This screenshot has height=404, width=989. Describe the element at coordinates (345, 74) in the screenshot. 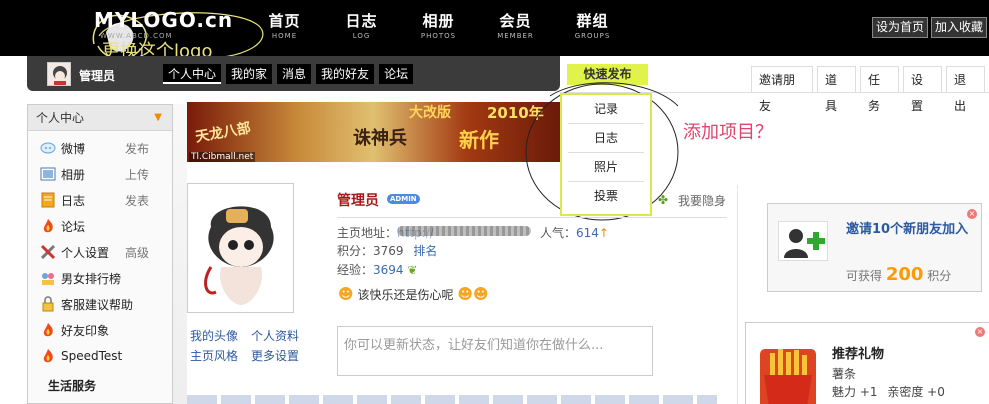

I see `tab-my-friends: 我的好友` at that location.